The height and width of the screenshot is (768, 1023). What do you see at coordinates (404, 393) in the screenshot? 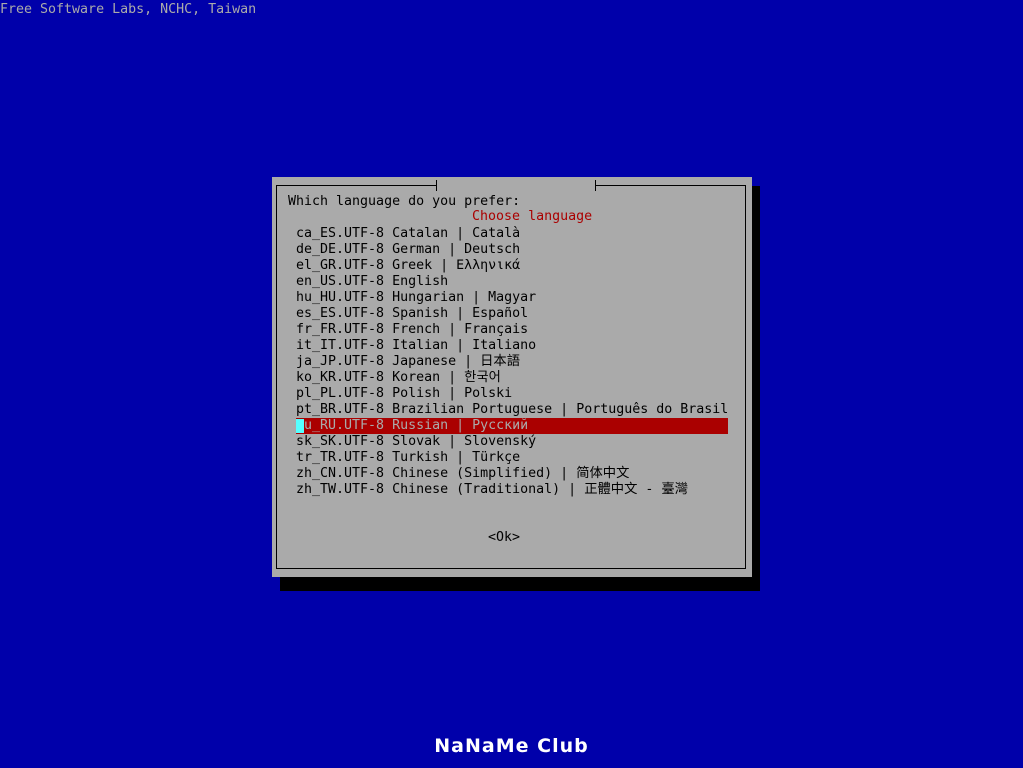
I see `language-item-label: pl_PL.UTF-8 Polish | Polski` at bounding box center [404, 393].